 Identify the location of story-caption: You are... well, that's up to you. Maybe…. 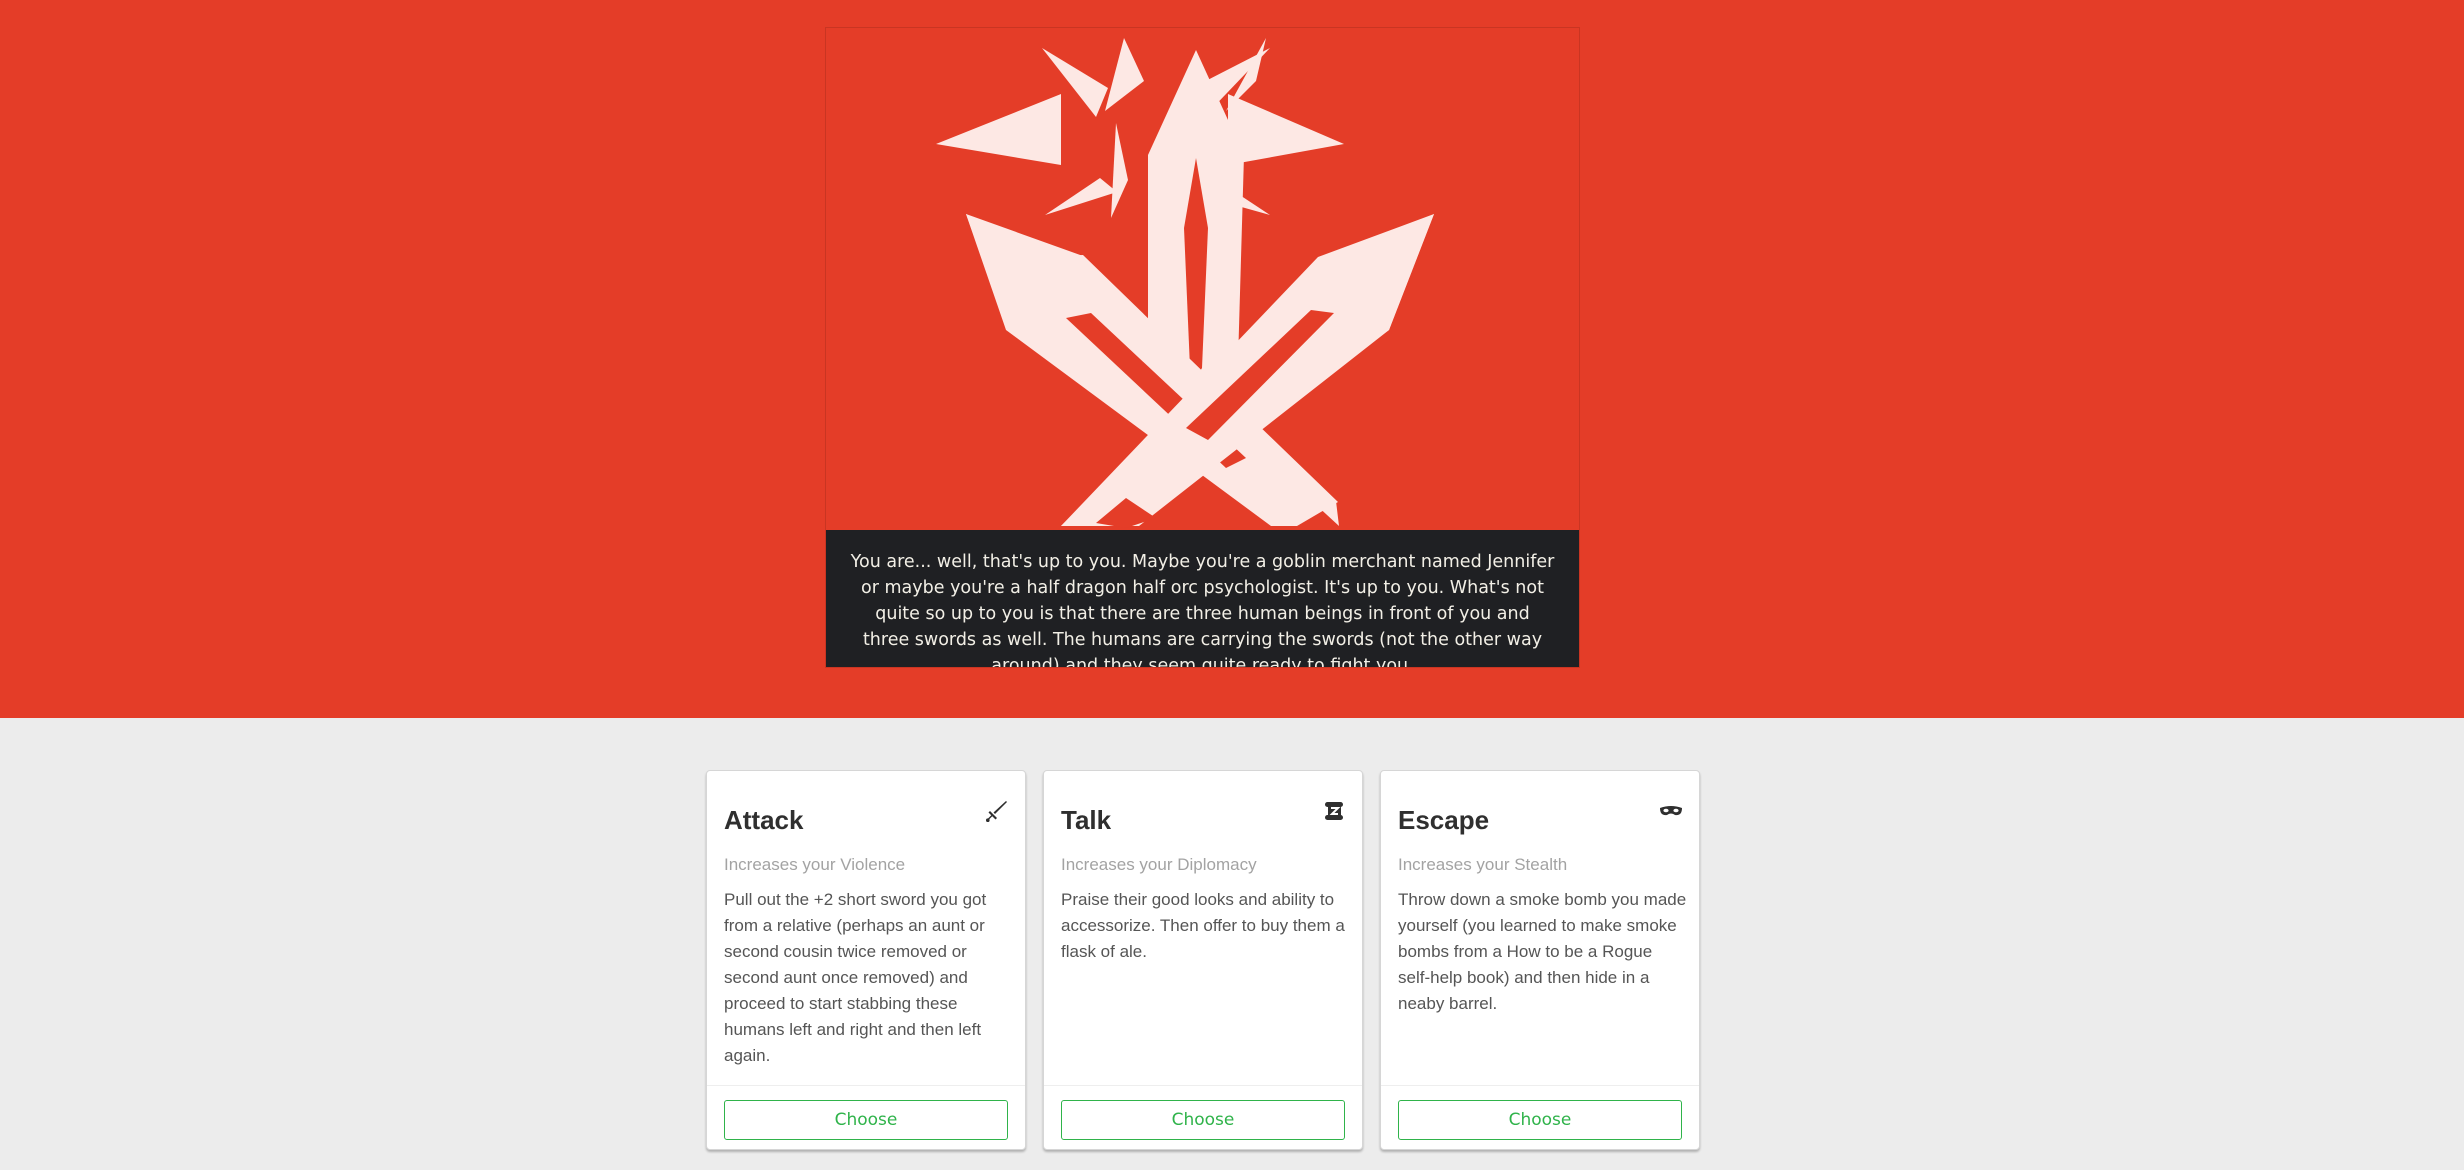
(1202, 598).